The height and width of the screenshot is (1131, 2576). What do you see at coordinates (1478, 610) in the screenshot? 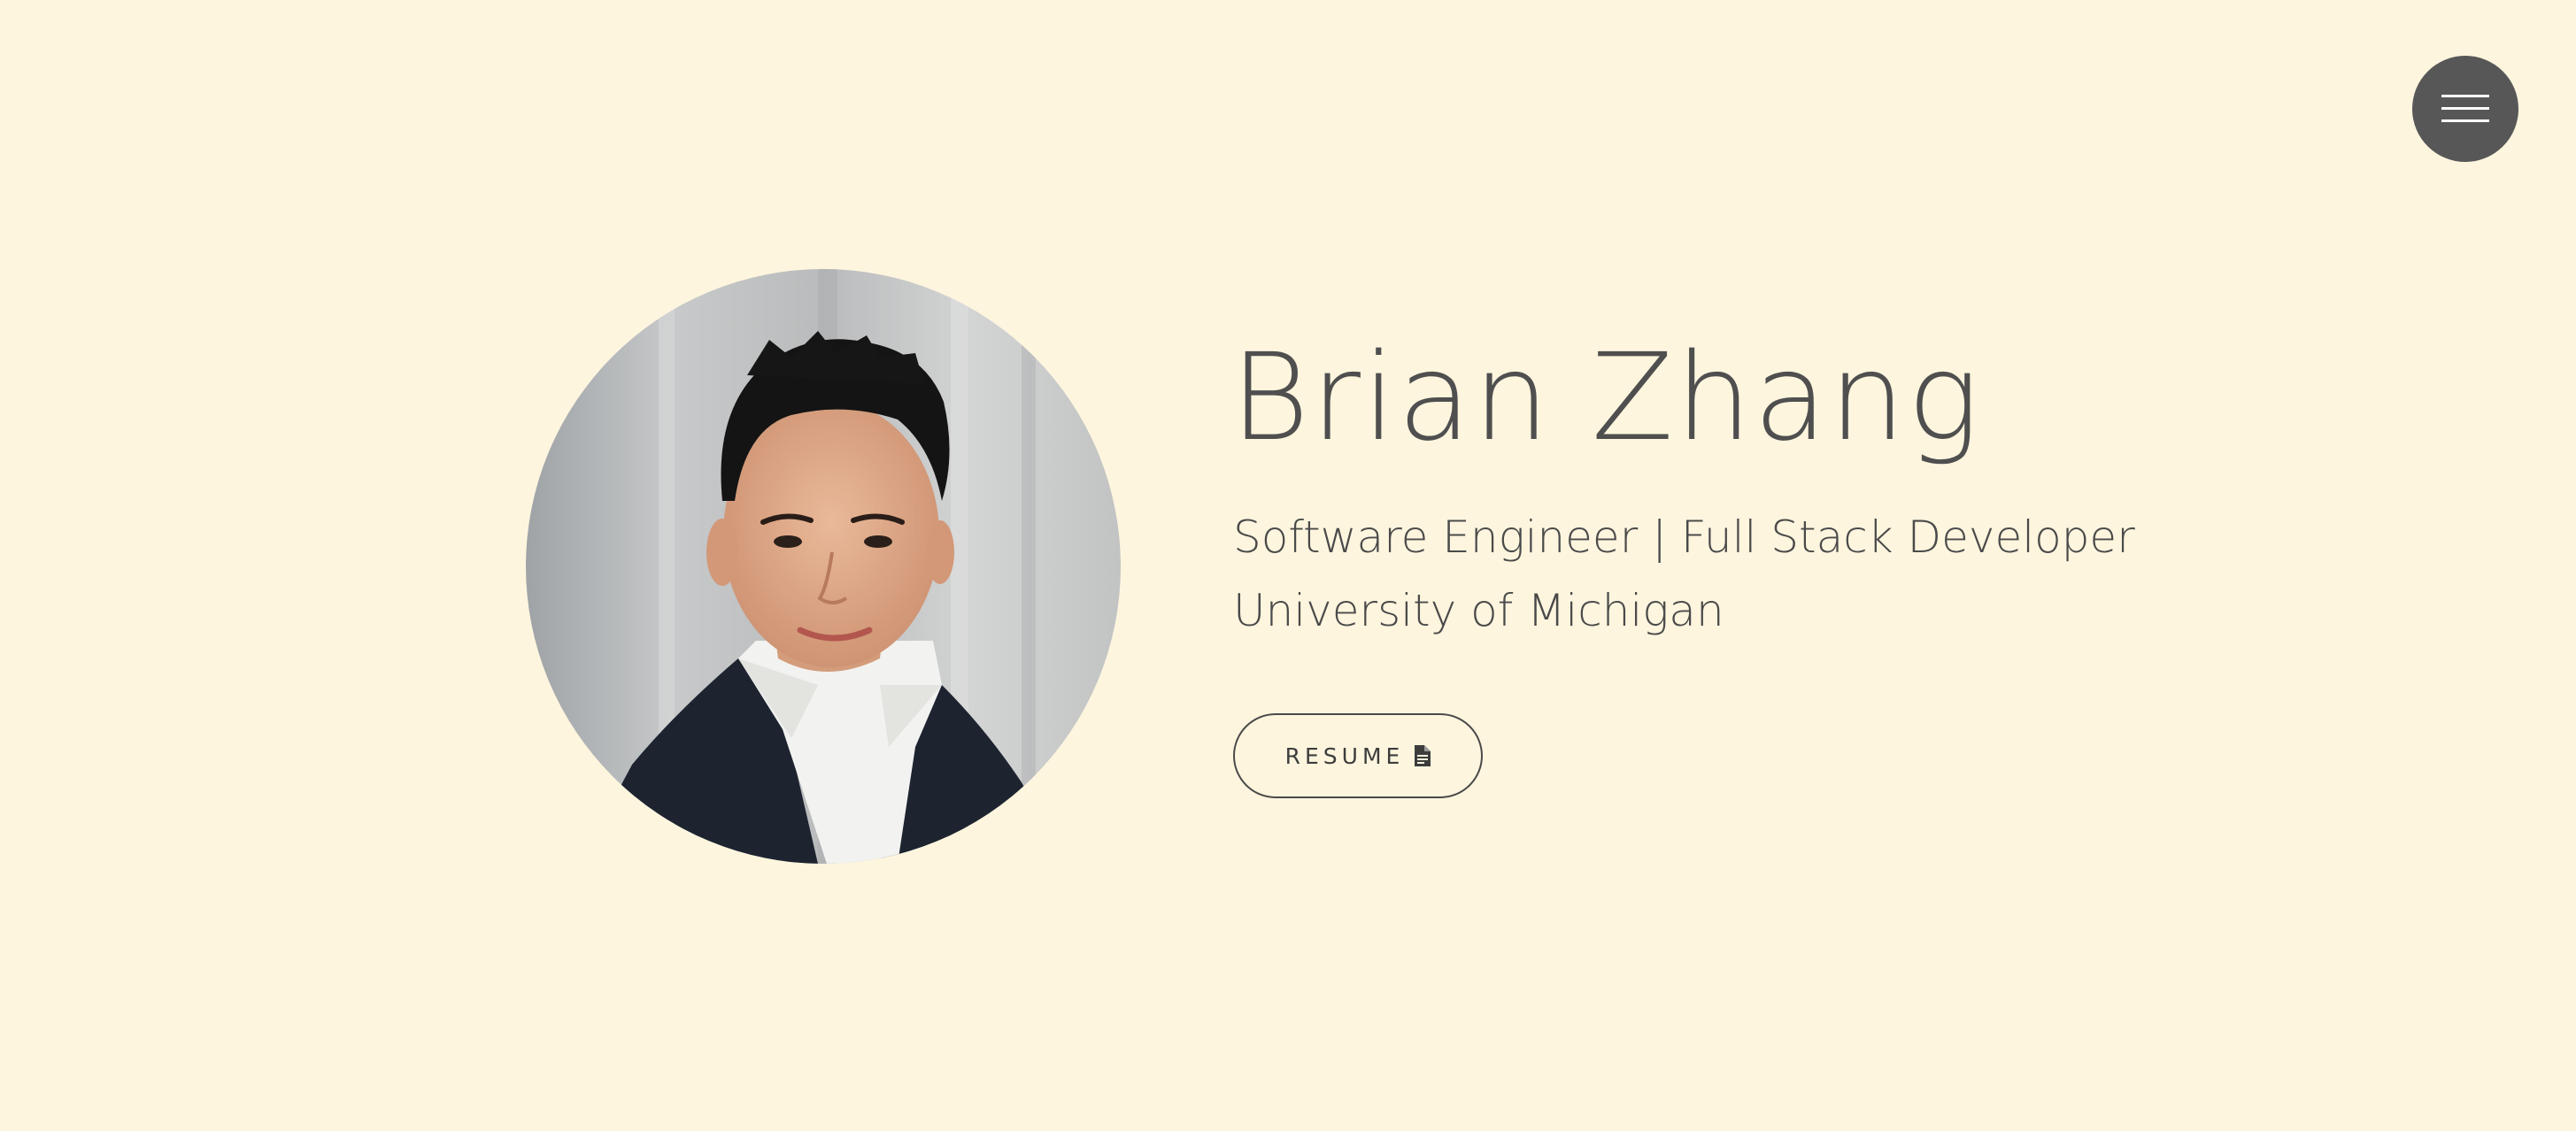
I see `school-subtitle: University of Michigan` at bounding box center [1478, 610].